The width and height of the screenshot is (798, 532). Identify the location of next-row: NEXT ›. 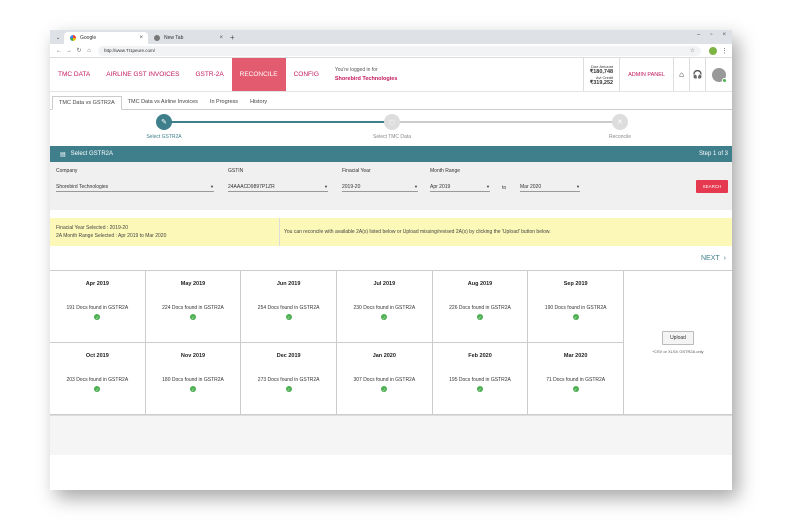
(391, 258).